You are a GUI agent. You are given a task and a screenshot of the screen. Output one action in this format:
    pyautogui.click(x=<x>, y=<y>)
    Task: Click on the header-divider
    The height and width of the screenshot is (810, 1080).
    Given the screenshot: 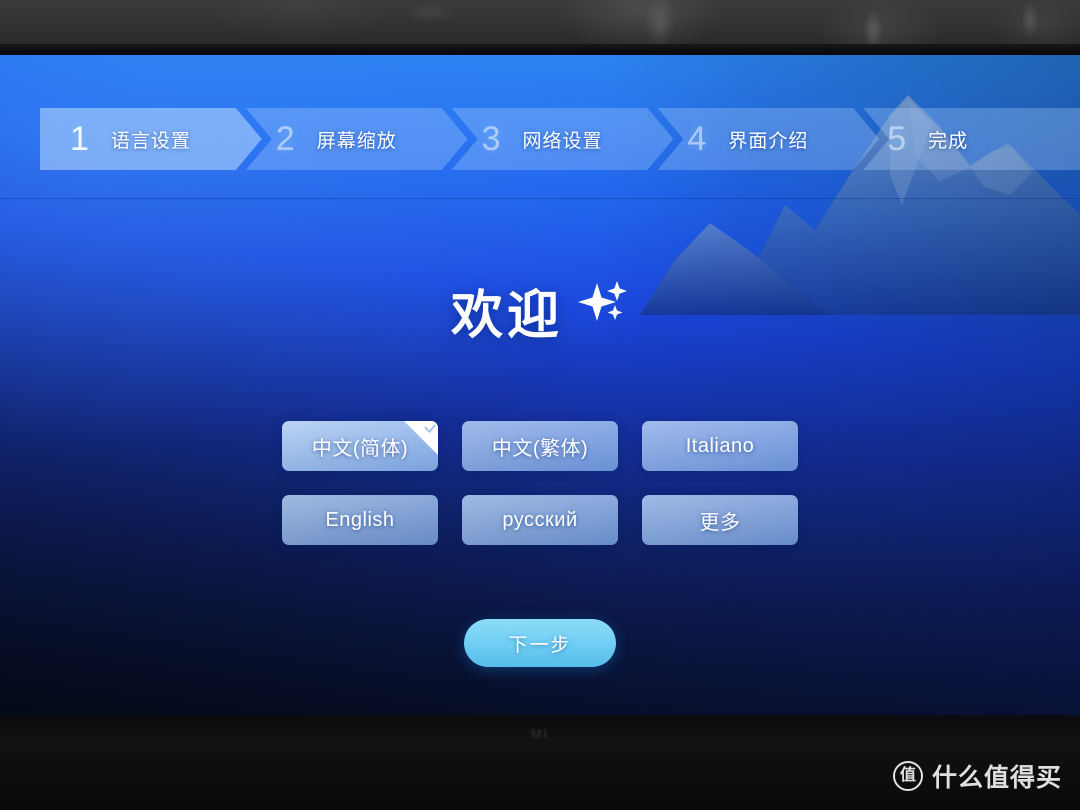 What is the action you would take?
    pyautogui.click(x=540, y=198)
    